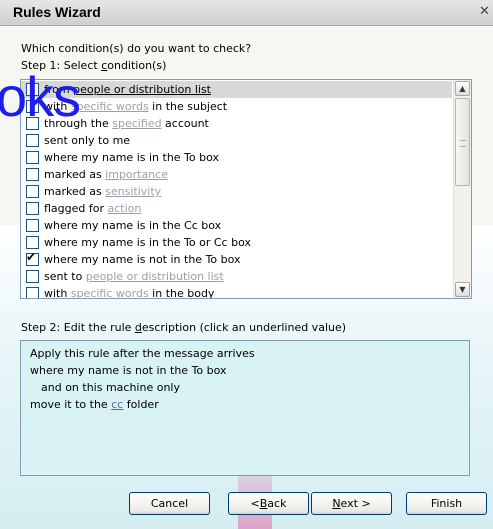 Image resolution: width=493 pixels, height=529 pixels. I want to click on next-button: Next >, so click(351, 503).